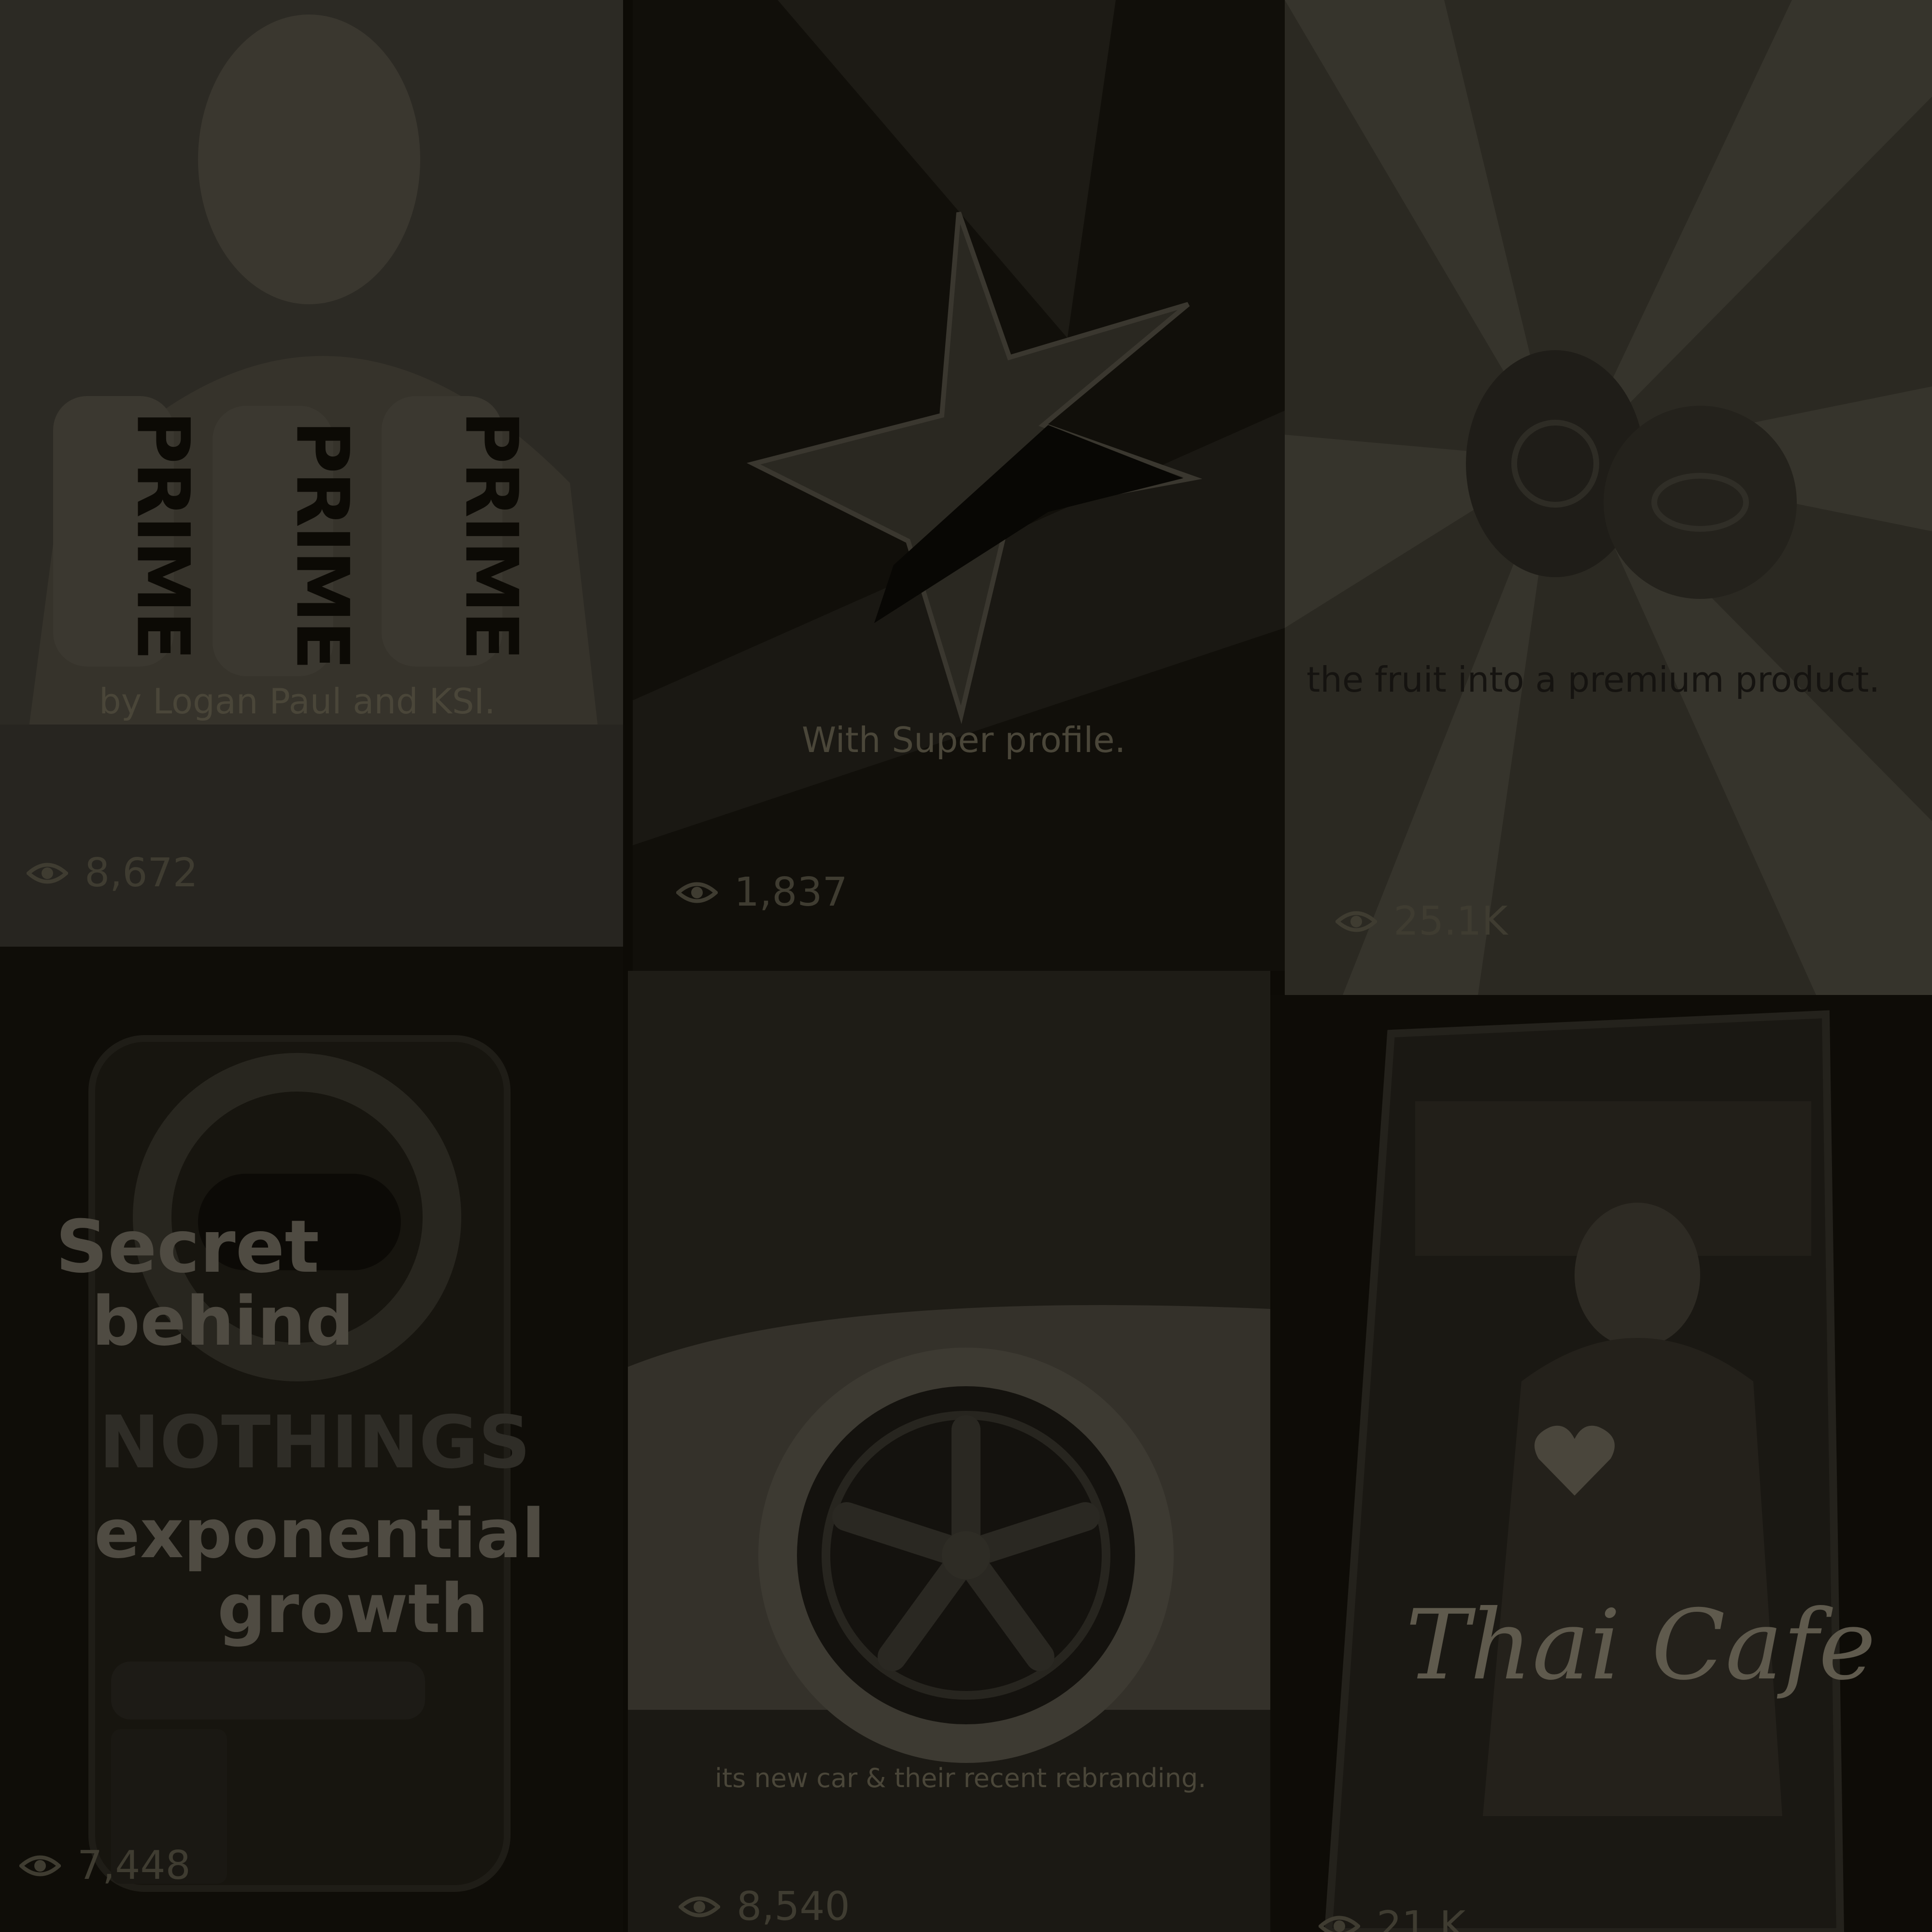 This screenshot has width=1932, height=1932. What do you see at coordinates (1593, 679) in the screenshot?
I see `card-caption: the fruit into a premium product.` at bounding box center [1593, 679].